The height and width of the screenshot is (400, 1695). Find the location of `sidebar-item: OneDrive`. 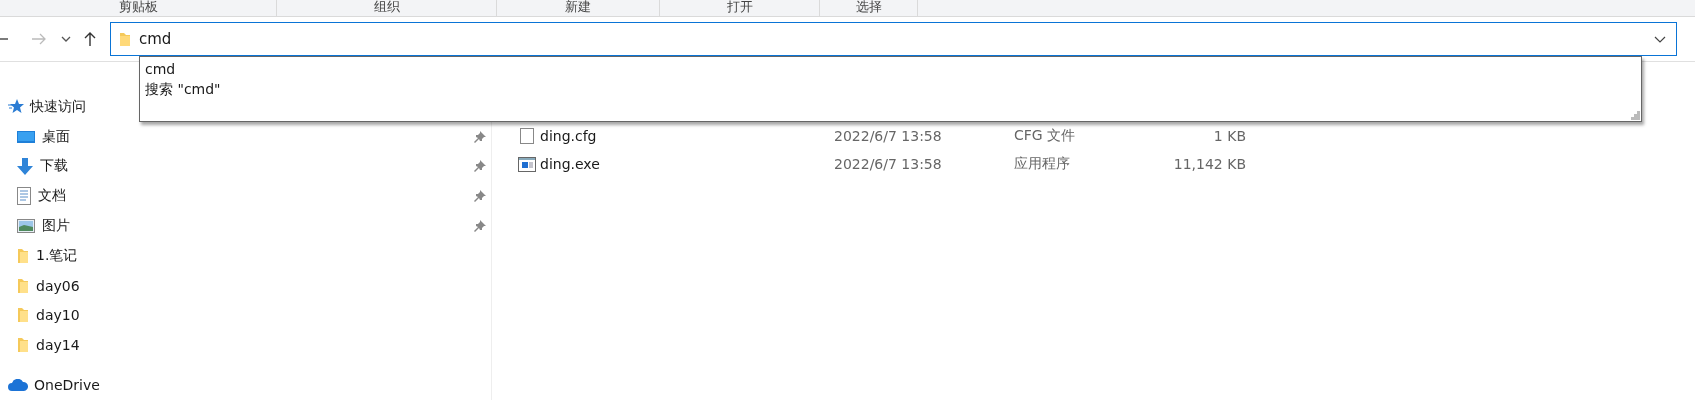

sidebar-item: OneDrive is located at coordinates (67, 385).